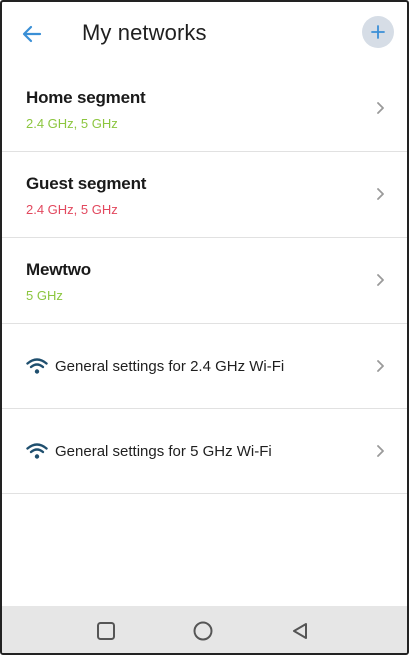  What do you see at coordinates (204, 195) in the screenshot?
I see `network-item-guest-segment: Guest segment 2.4 GHz, 5 GHz` at bounding box center [204, 195].